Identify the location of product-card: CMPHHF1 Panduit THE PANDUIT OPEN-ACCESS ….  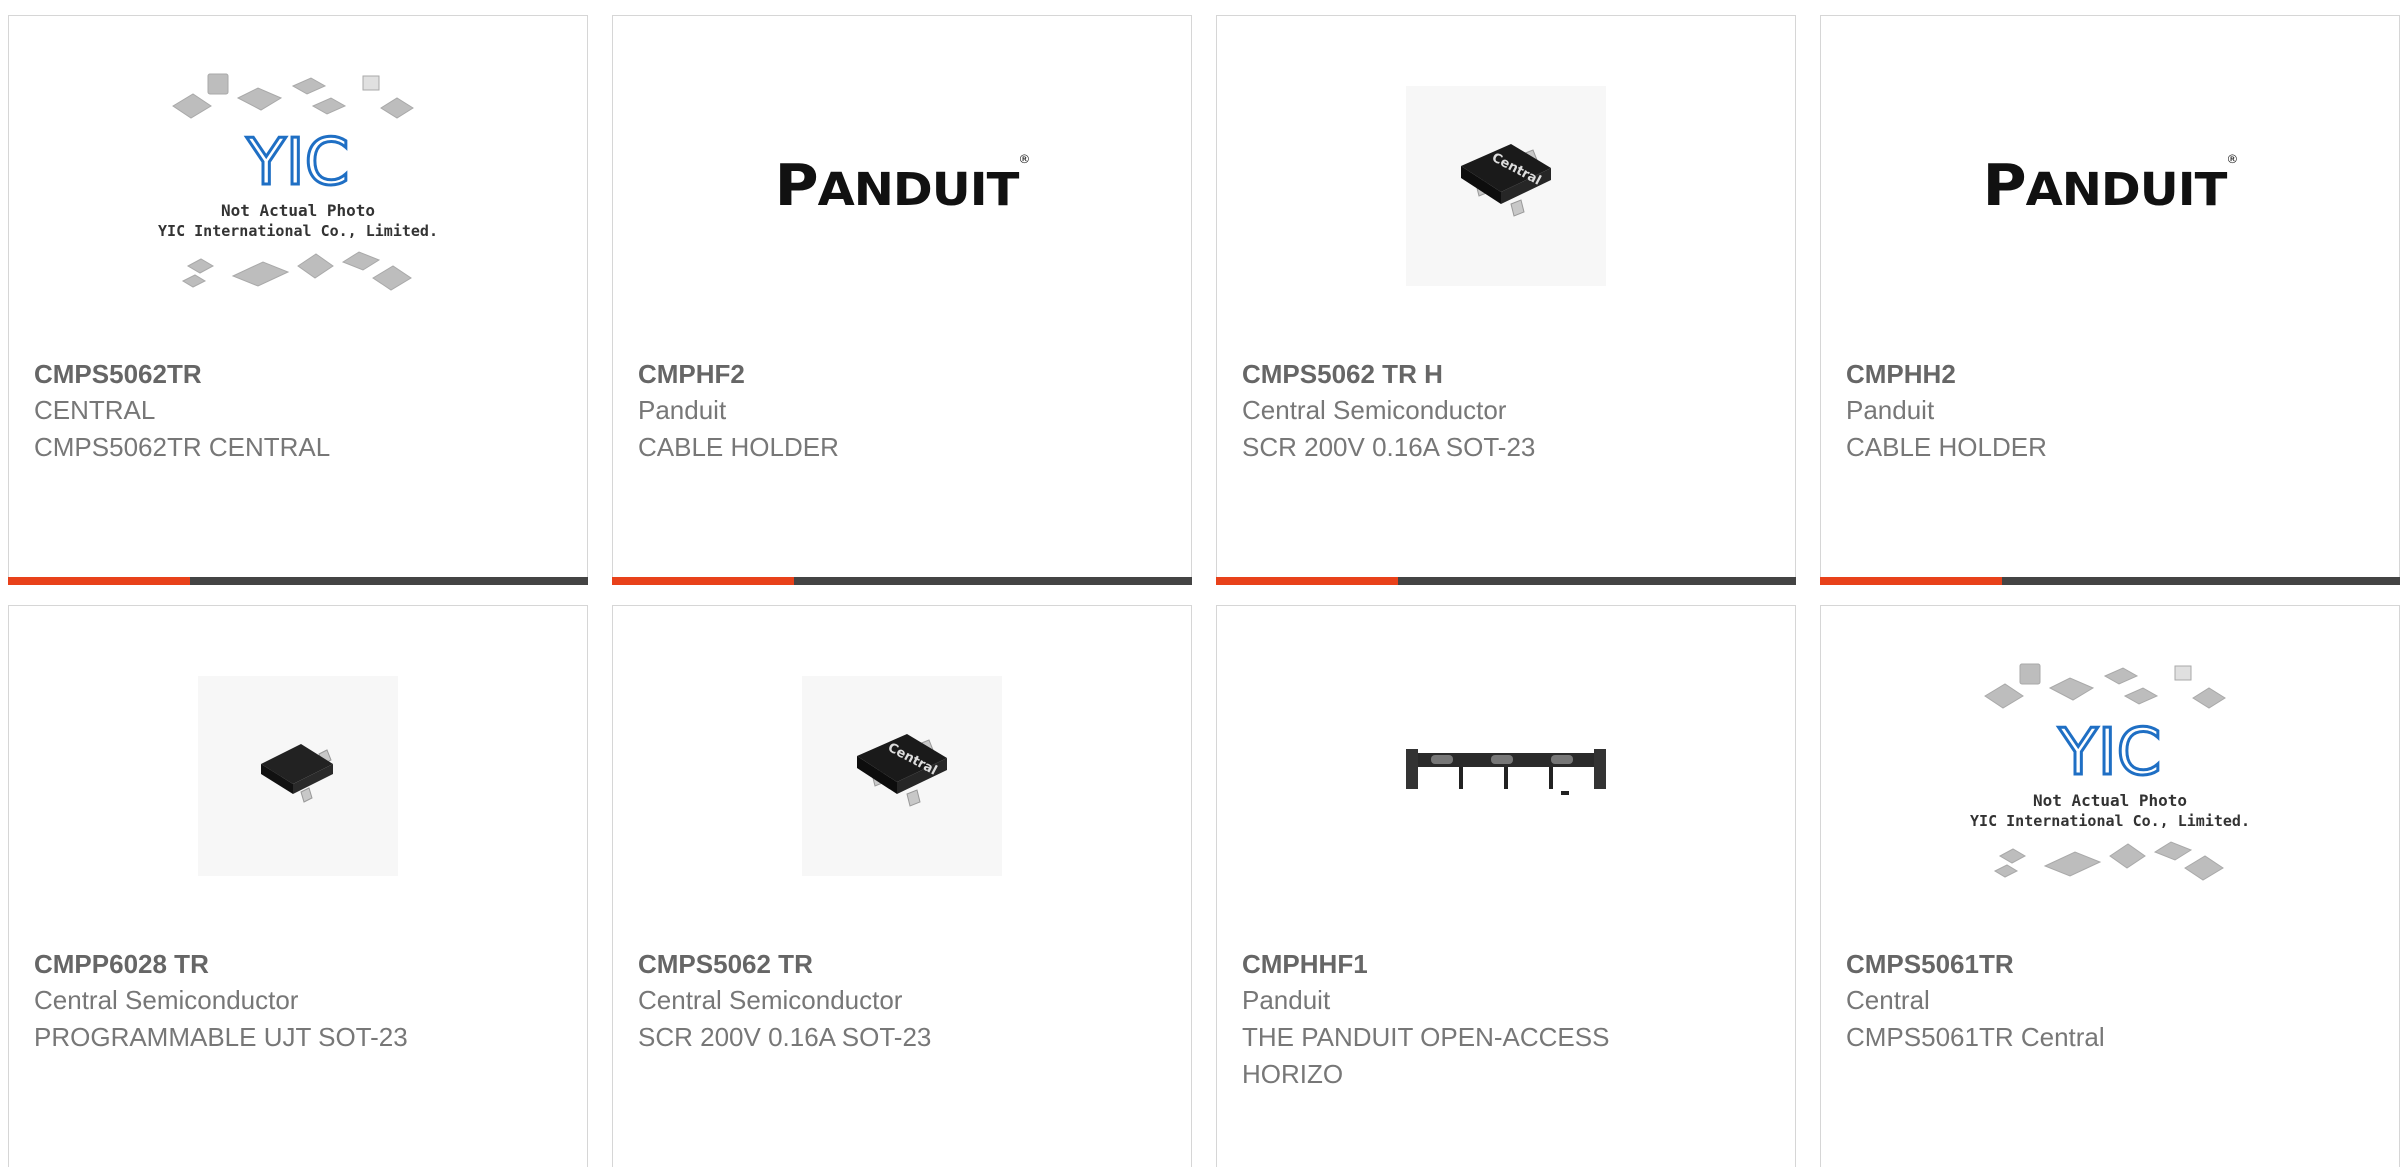
(1506, 886).